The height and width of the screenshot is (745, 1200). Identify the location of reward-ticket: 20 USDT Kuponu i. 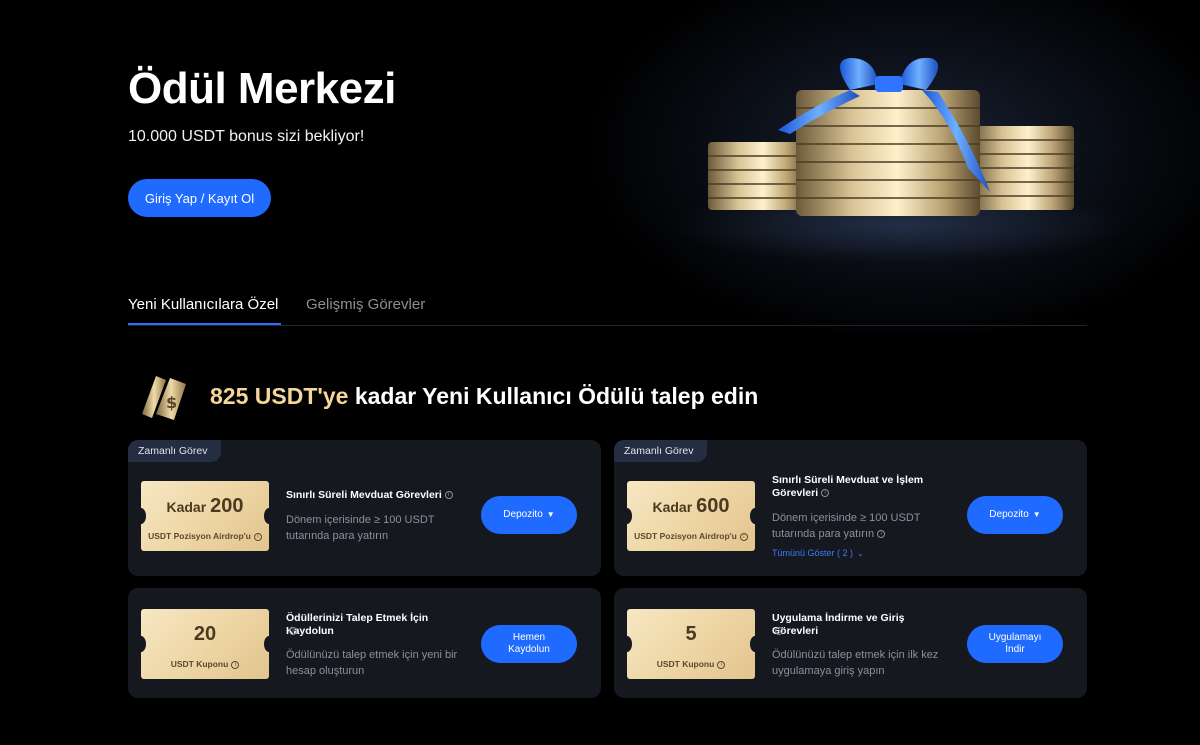
(205, 644).